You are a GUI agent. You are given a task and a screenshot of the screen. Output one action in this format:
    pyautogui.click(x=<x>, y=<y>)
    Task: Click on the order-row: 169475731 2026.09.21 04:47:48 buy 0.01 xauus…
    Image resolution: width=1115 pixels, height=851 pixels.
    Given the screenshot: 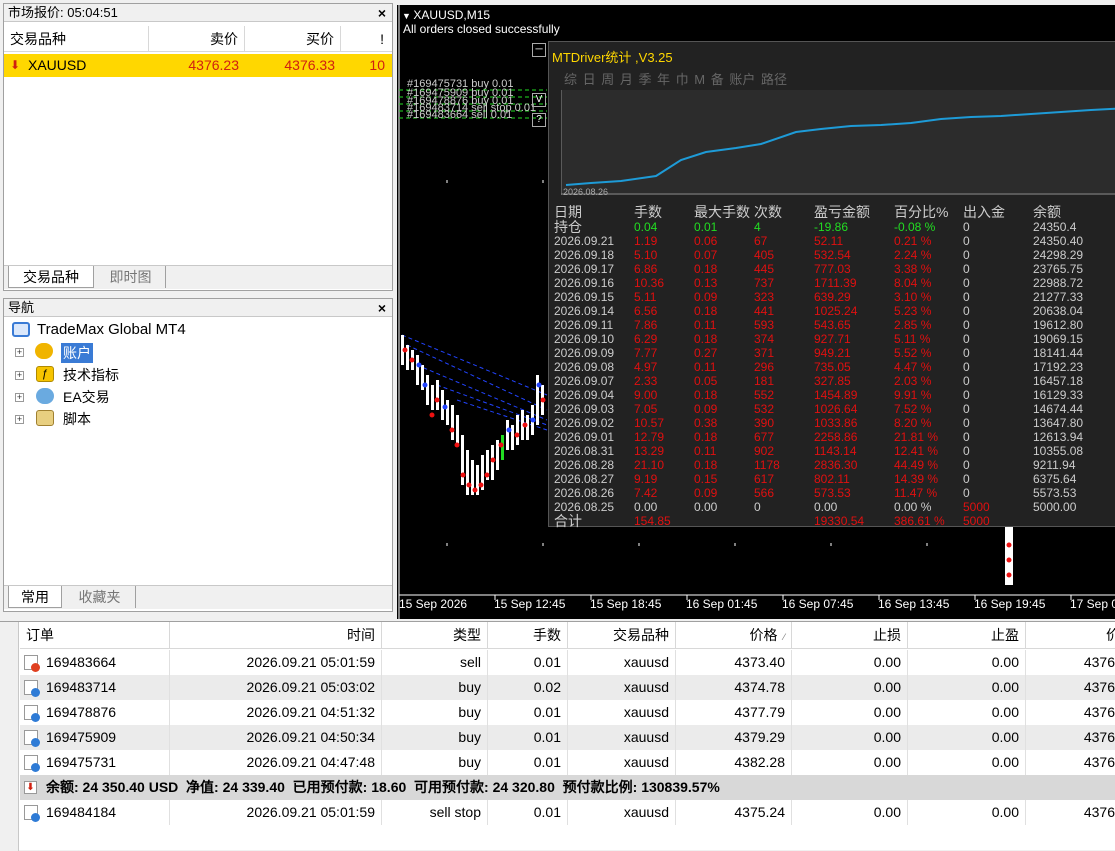 What is the action you would take?
    pyautogui.click(x=567, y=762)
    